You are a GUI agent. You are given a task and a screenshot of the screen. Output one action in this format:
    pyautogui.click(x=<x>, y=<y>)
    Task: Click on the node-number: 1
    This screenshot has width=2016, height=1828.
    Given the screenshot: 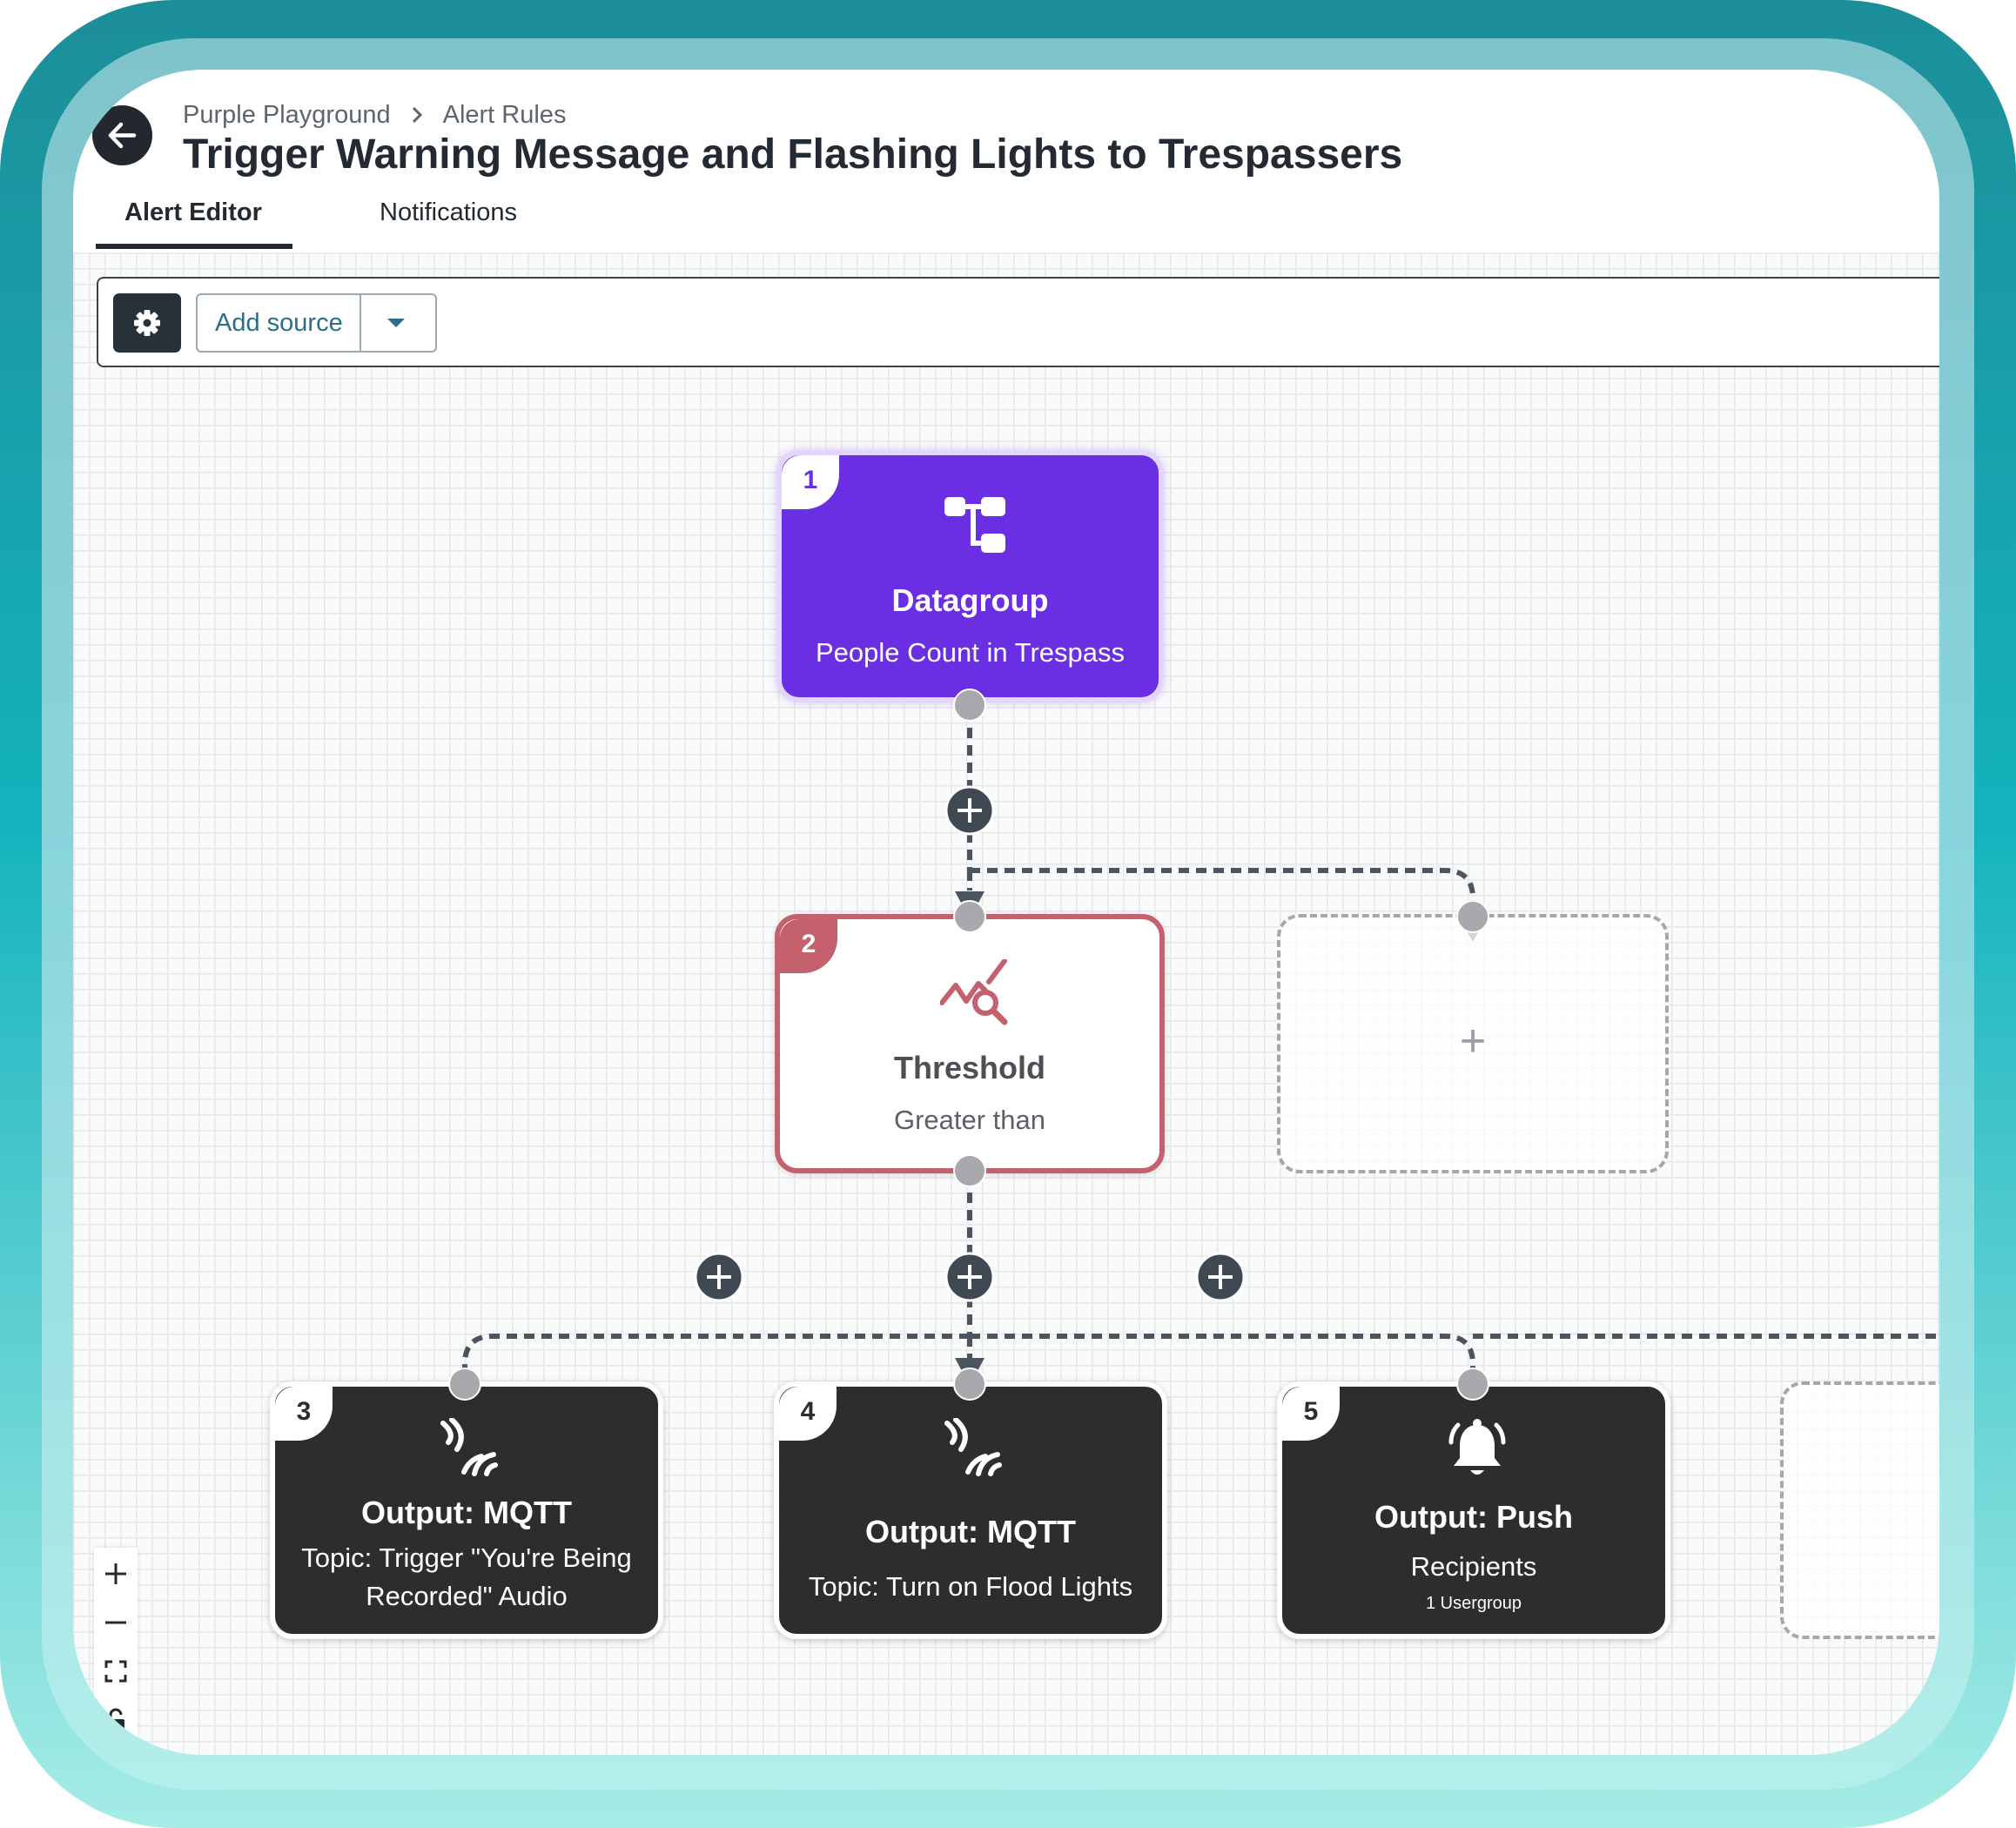 What is the action you would take?
    pyautogui.click(x=810, y=482)
    